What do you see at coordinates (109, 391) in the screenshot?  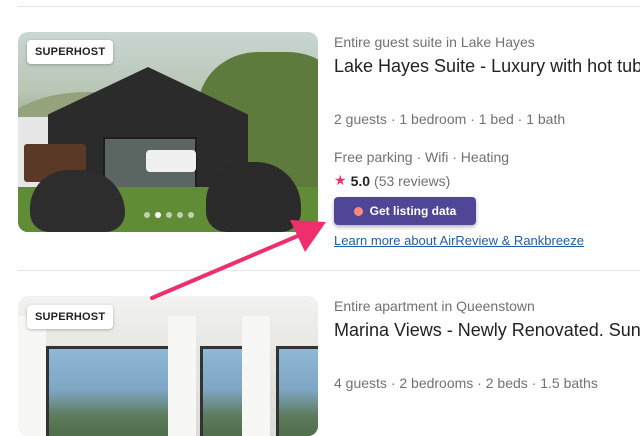 I see `window-view` at bounding box center [109, 391].